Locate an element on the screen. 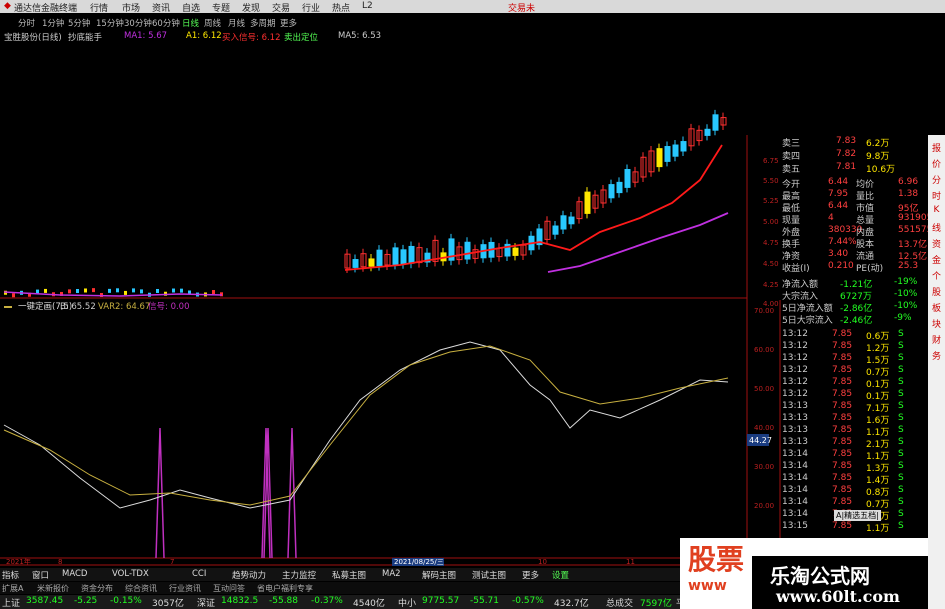 The height and width of the screenshot is (609, 945). stat-value: 25.3 is located at coordinates (908, 266).